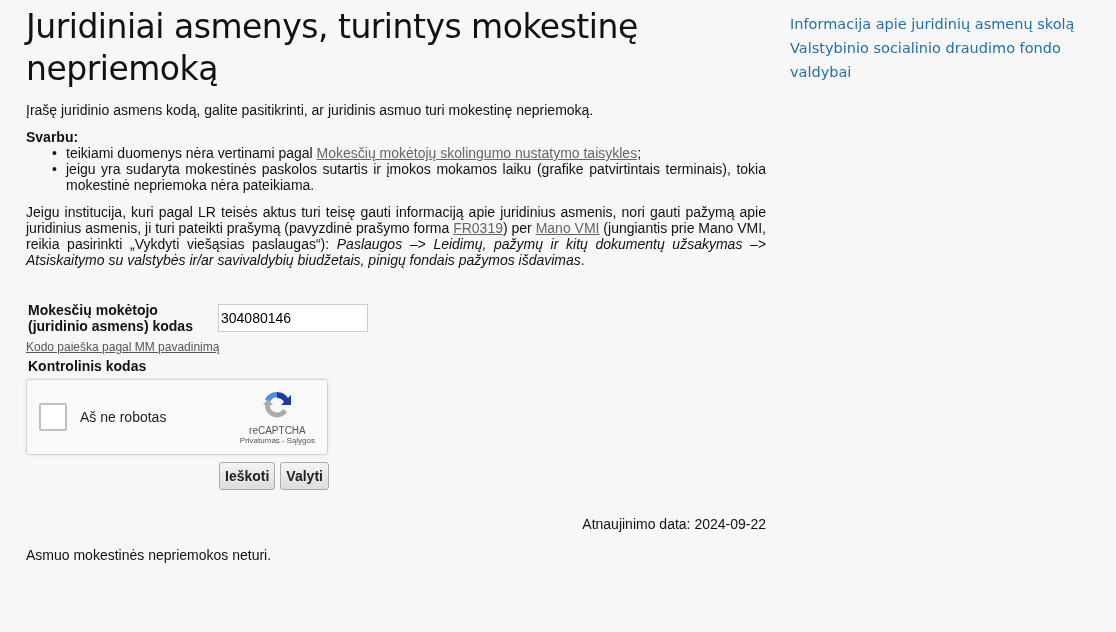  Describe the element at coordinates (123, 347) in the screenshot. I see `code-search-link: Kodo paieška pagal MM pavadinimą` at that location.